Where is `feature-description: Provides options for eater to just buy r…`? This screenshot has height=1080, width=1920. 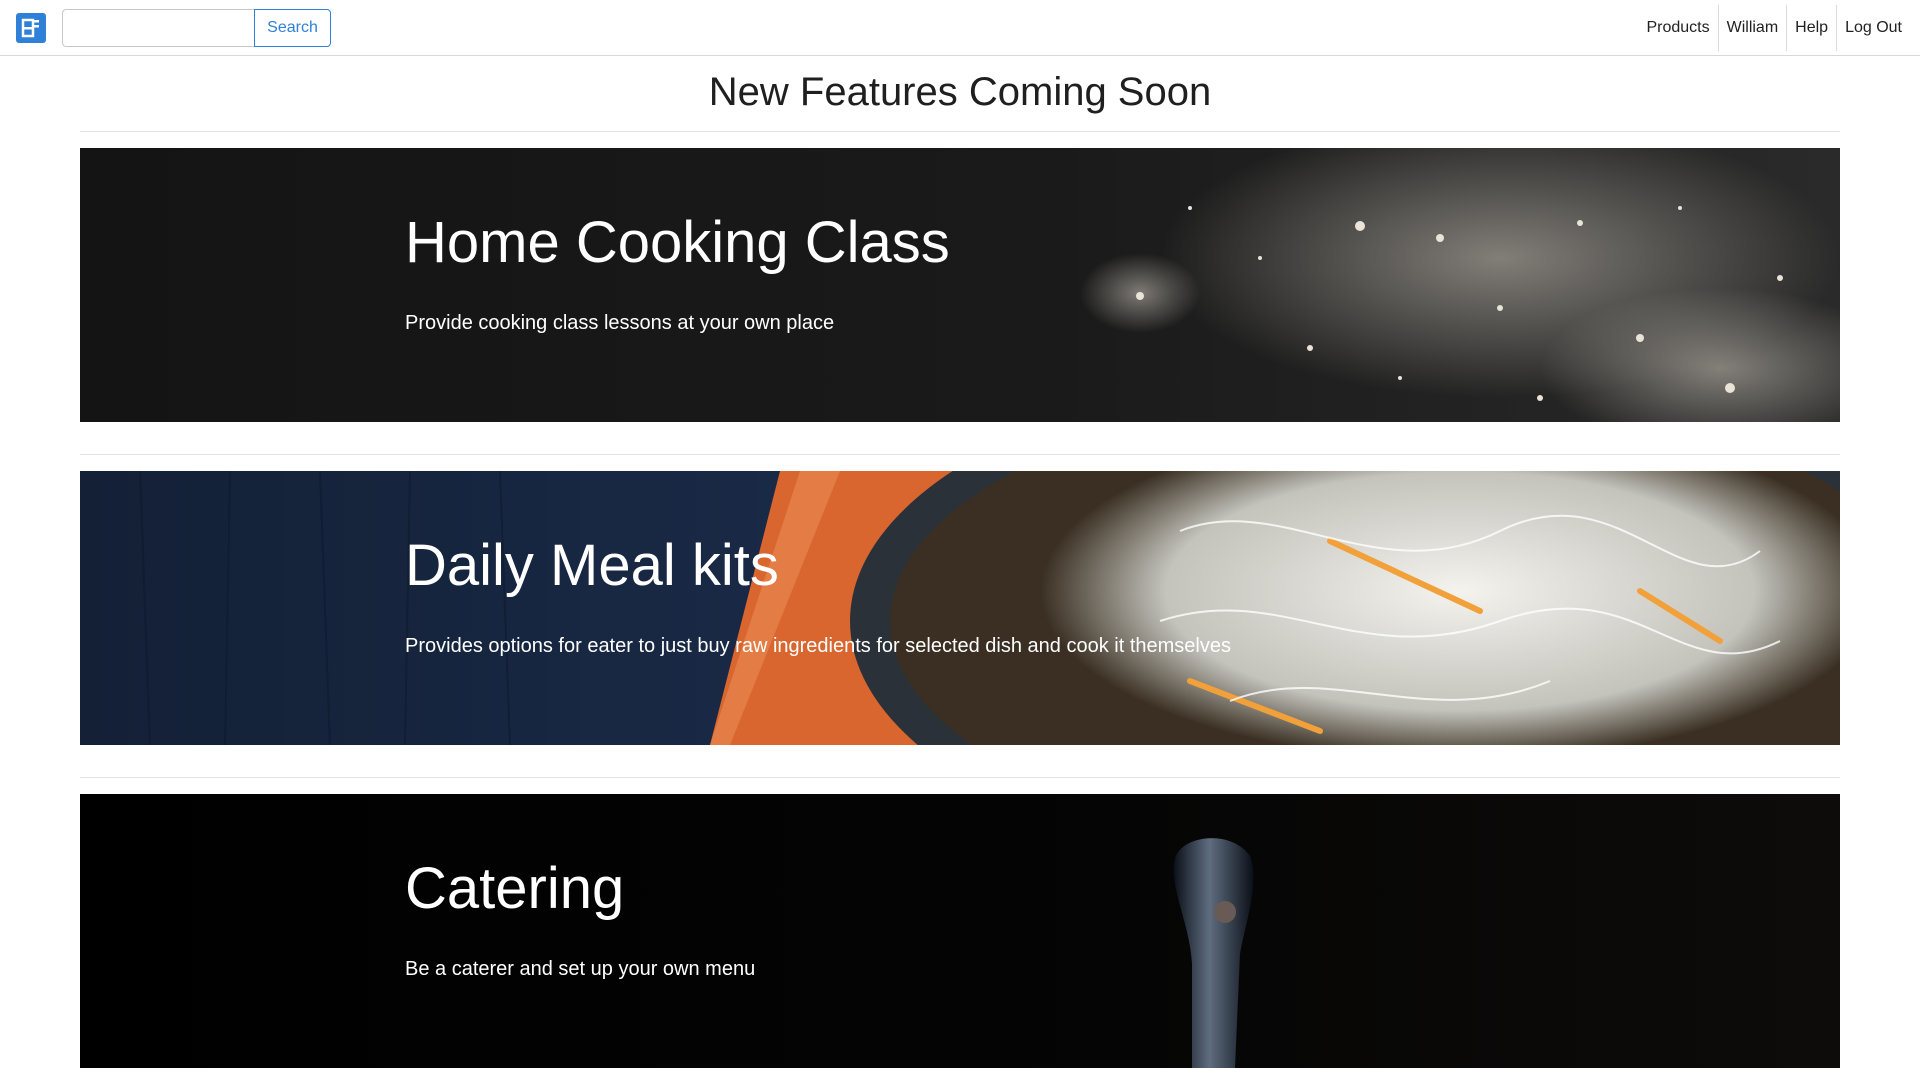 feature-description: Provides options for eater to just buy r… is located at coordinates (818, 646).